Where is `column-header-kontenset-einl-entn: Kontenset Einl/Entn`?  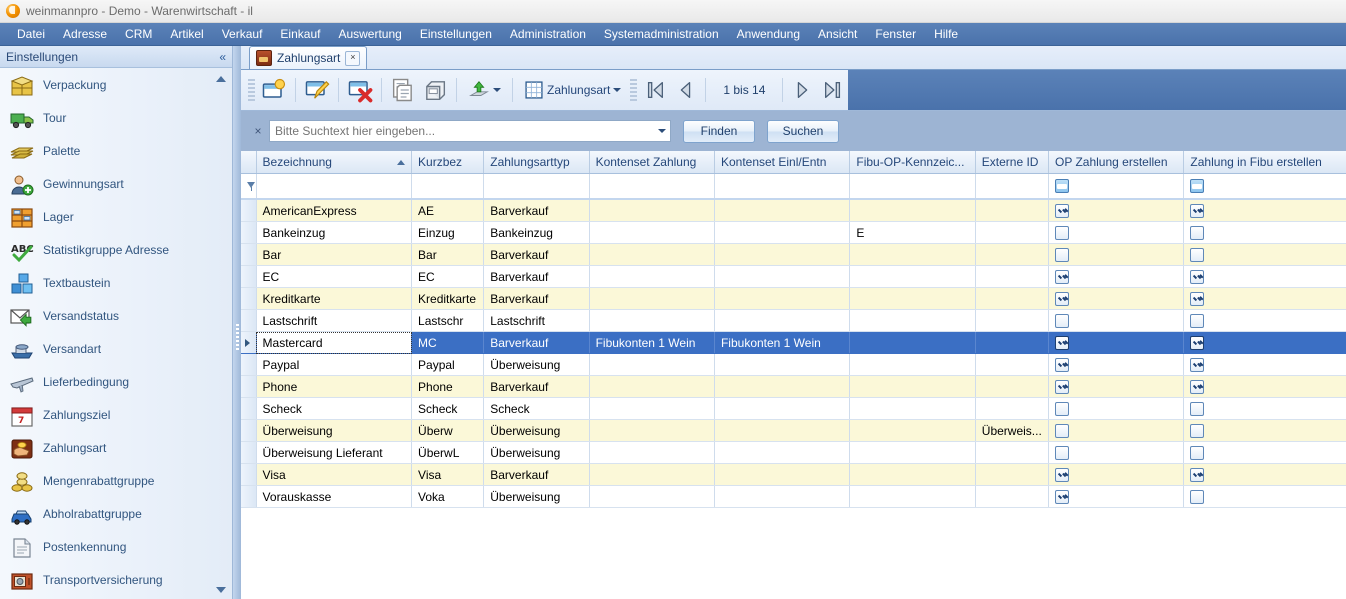 column-header-kontenset-einl-entn: Kontenset Einl/Entn is located at coordinates (782, 162).